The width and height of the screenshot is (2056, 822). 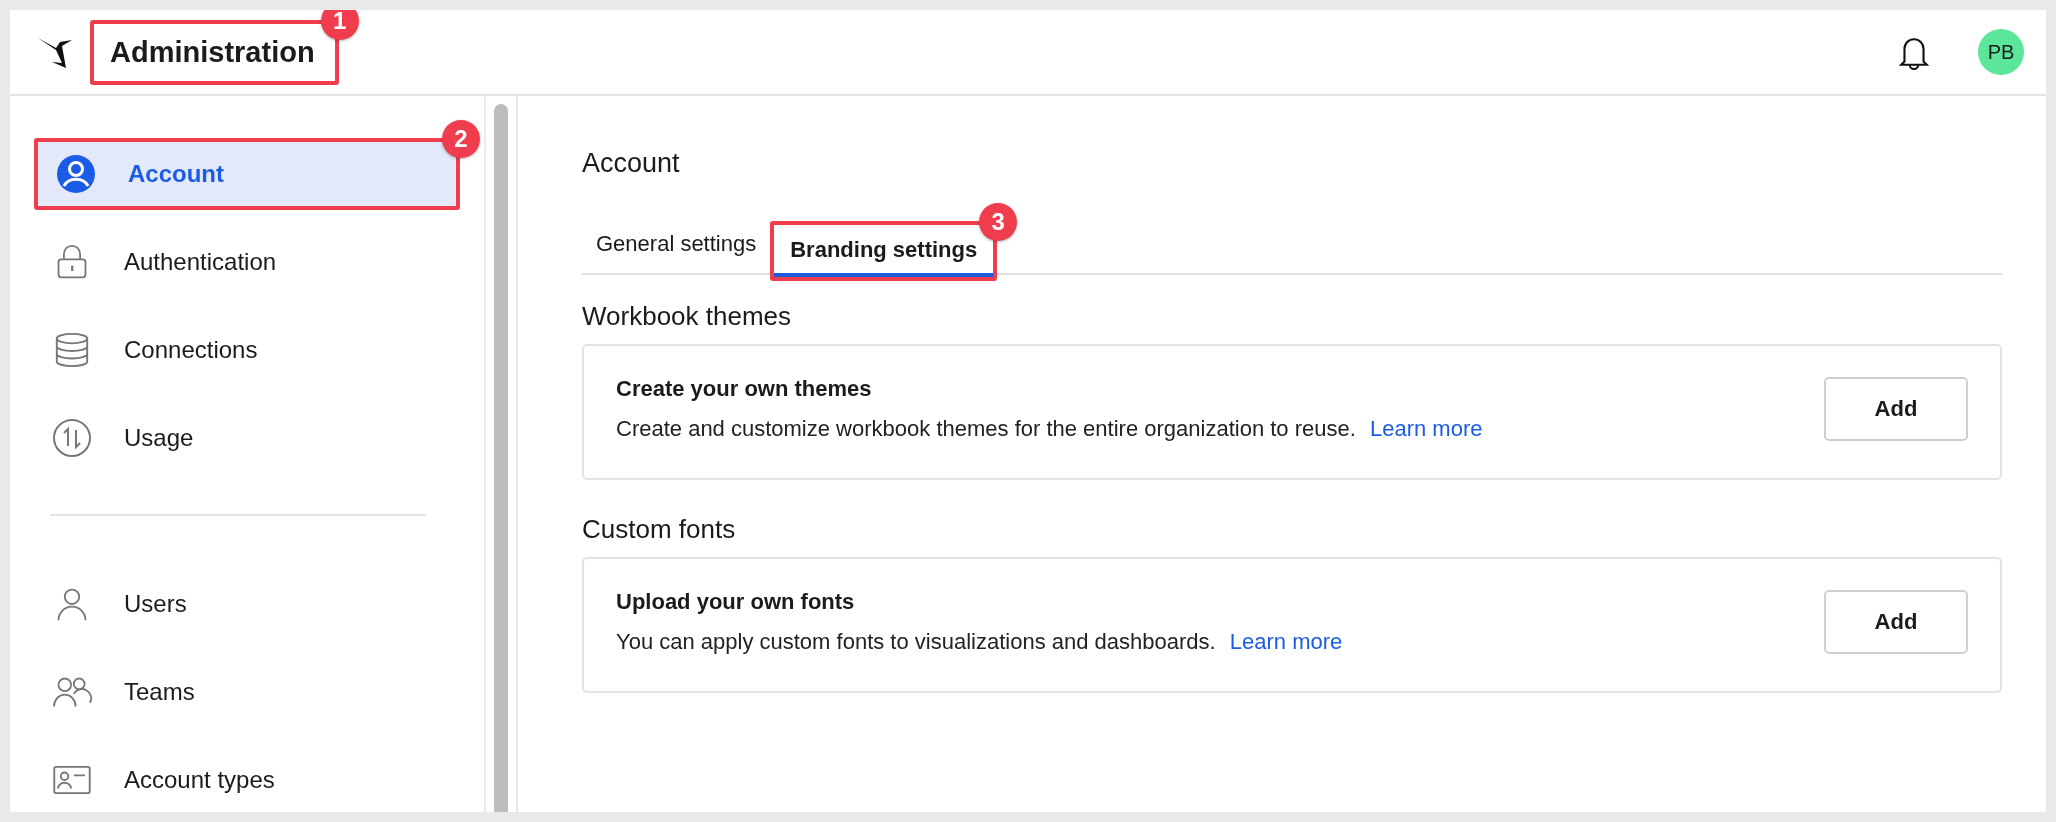 I want to click on sidebar-item: Account types, so click(x=247, y=778).